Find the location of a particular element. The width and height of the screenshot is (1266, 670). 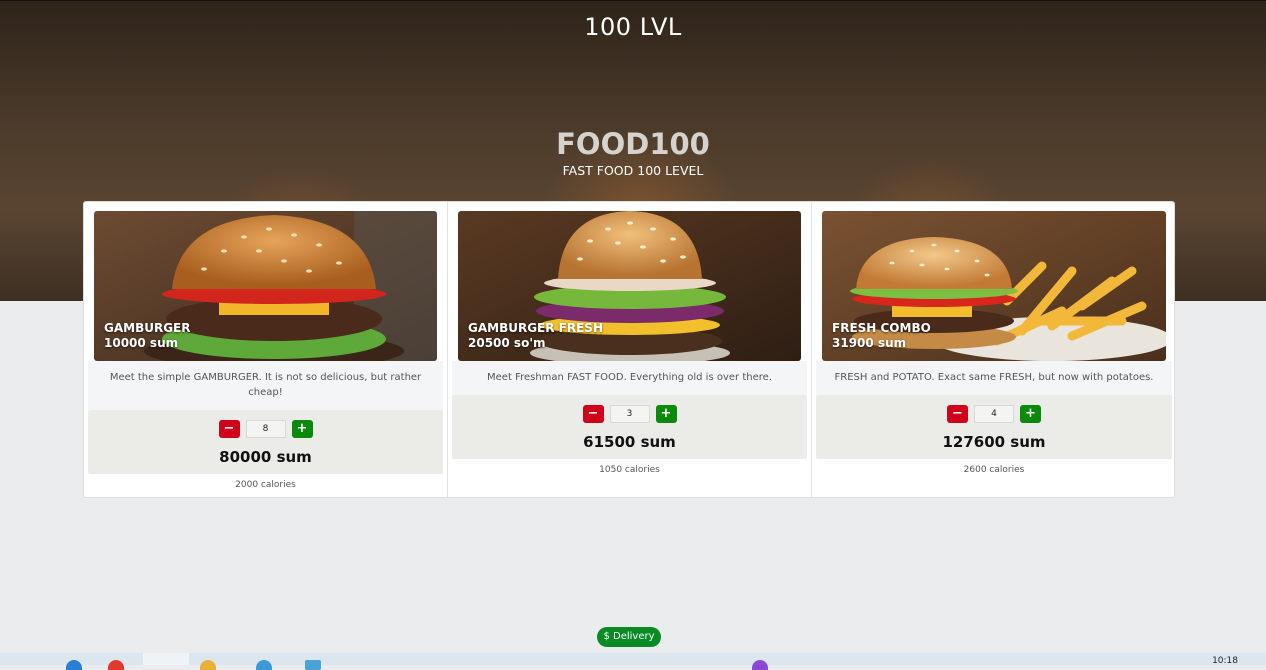

quantity-input: 4 is located at coordinates (994, 414).